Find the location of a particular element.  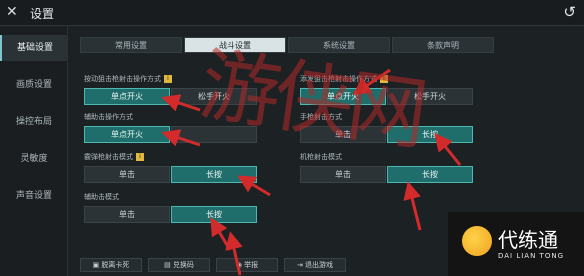

setting-label: 按动狙击枪射击操作方式 i is located at coordinates (128, 79).